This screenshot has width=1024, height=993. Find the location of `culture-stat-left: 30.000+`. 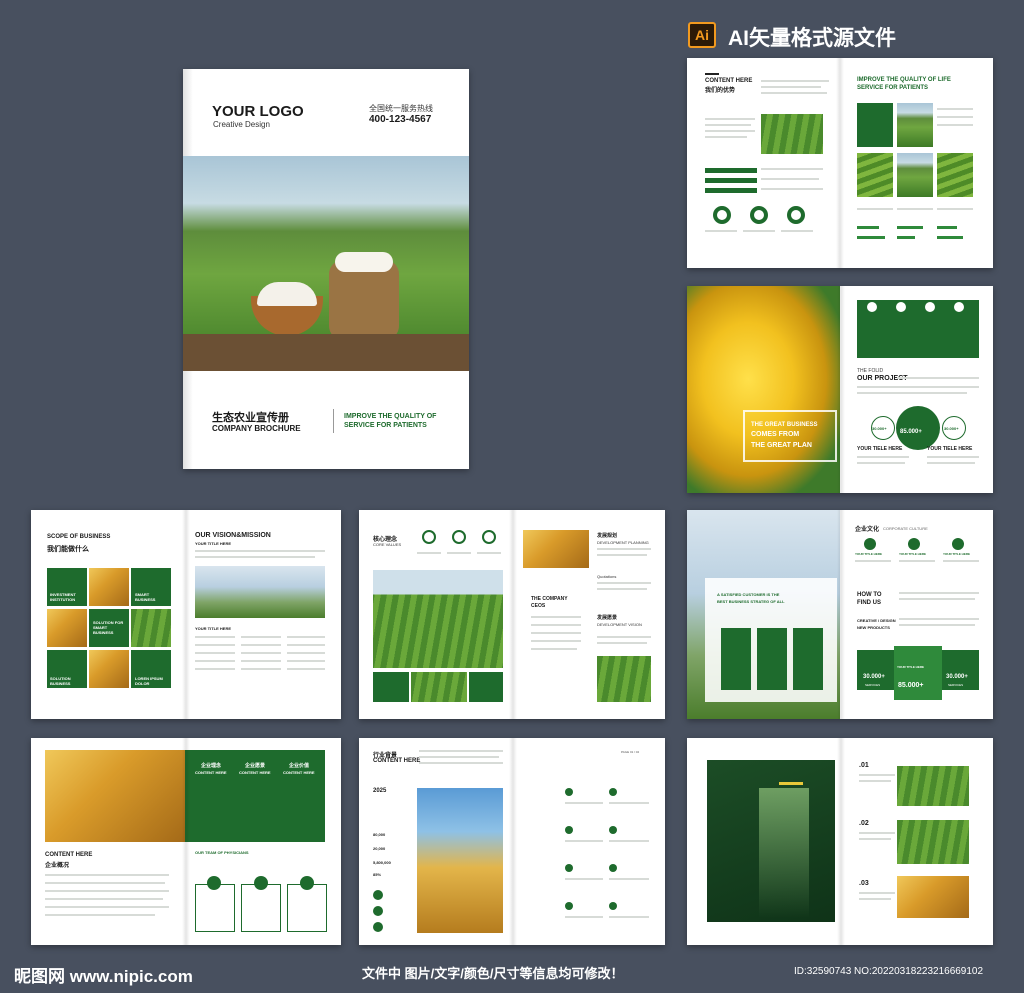

culture-stat-left: 30.000+ is located at coordinates (874, 677).